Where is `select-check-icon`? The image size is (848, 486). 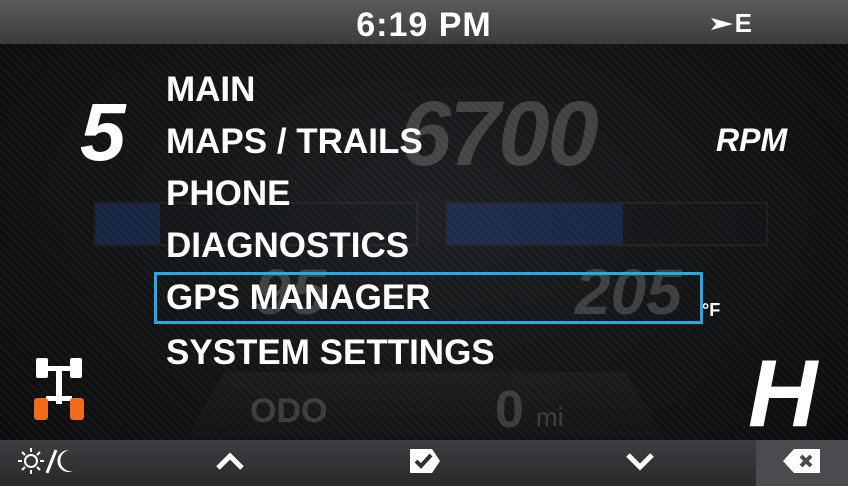 select-check-icon is located at coordinates (425, 463).